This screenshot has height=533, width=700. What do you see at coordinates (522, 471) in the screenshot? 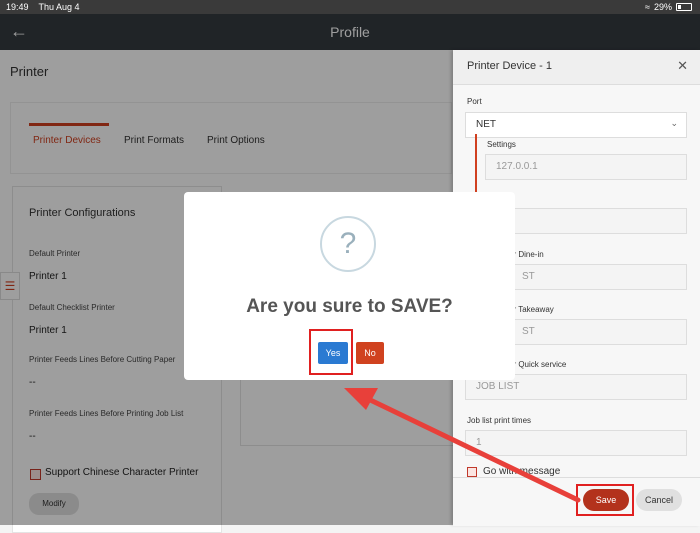
I see `go-with-message-label: Go with message` at bounding box center [522, 471].